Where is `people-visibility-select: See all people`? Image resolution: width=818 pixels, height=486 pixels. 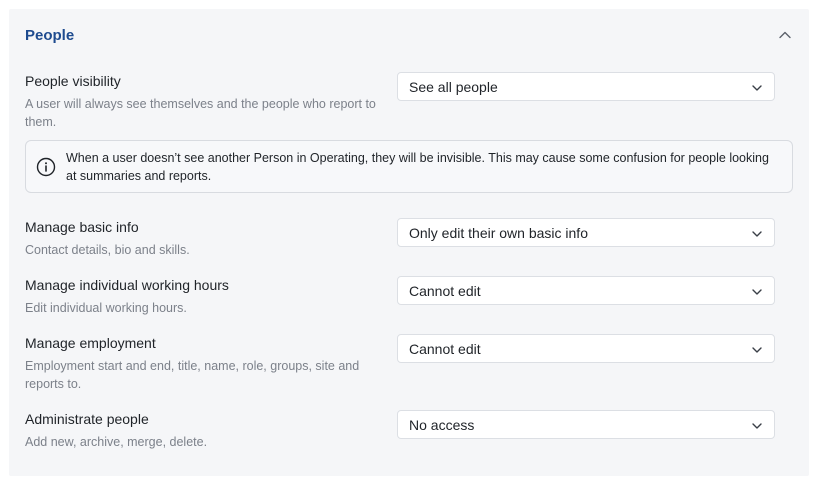 people-visibility-select: See all people is located at coordinates (586, 86).